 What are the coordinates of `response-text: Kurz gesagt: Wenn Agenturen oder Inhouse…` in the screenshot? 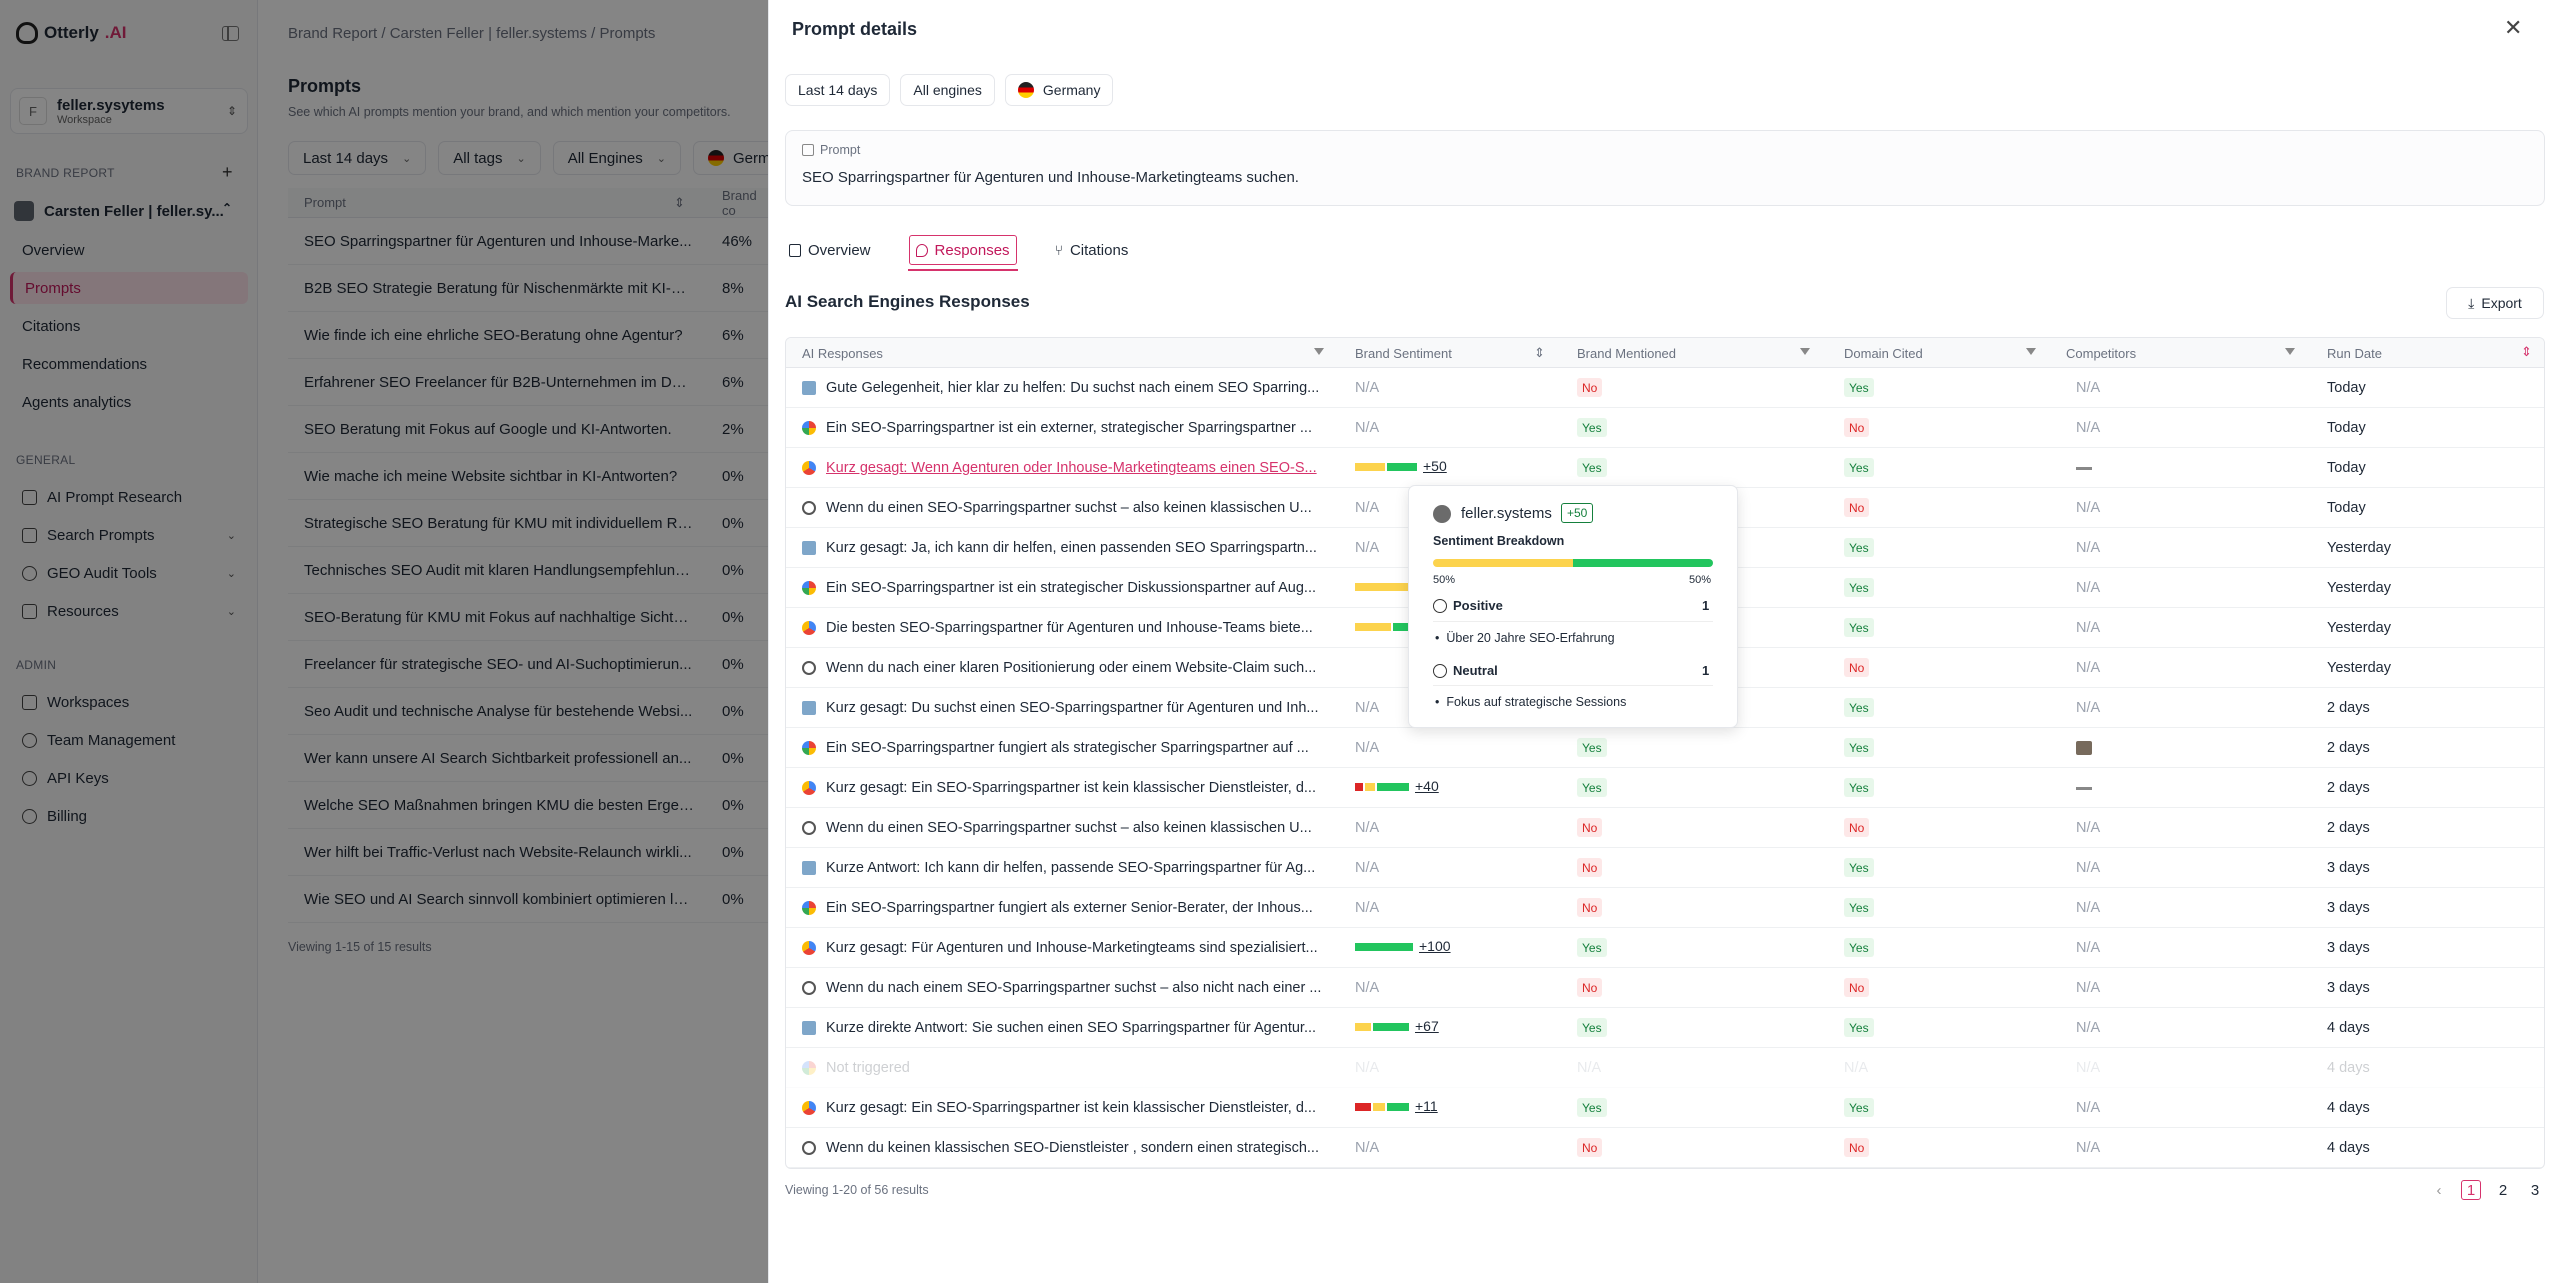 It's located at (1081, 468).